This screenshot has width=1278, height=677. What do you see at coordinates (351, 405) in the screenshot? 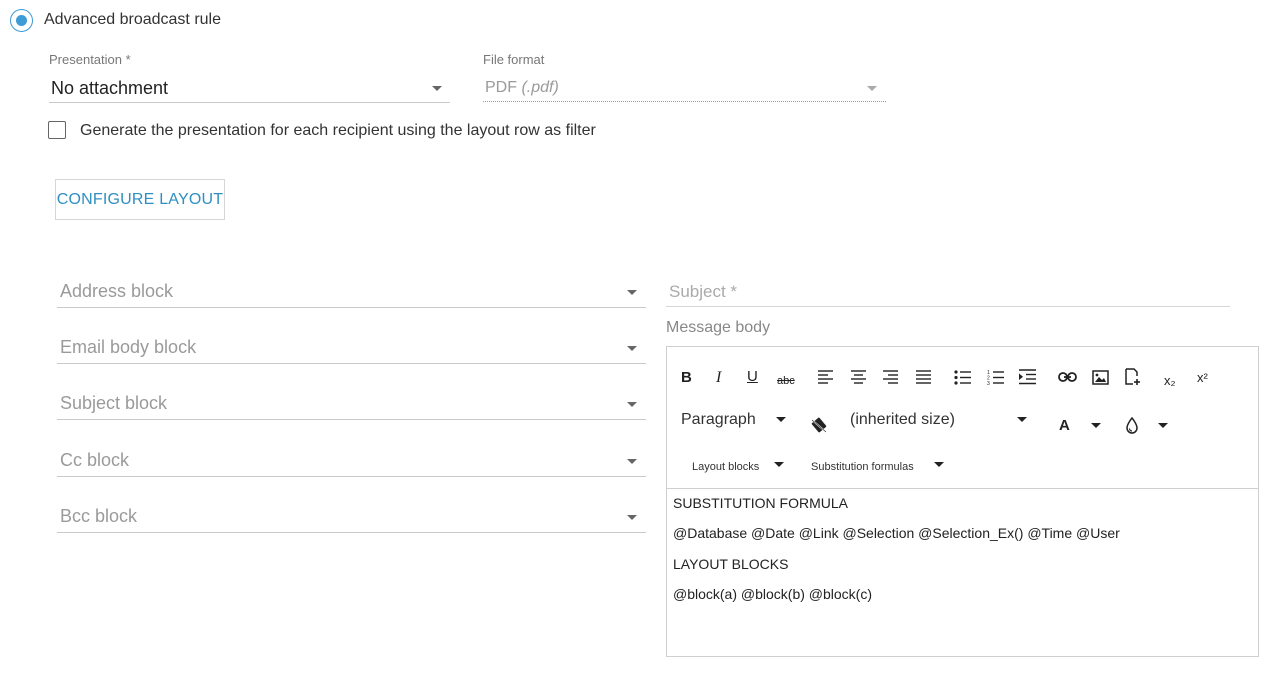
I see `subject-block-select: Subject block` at bounding box center [351, 405].